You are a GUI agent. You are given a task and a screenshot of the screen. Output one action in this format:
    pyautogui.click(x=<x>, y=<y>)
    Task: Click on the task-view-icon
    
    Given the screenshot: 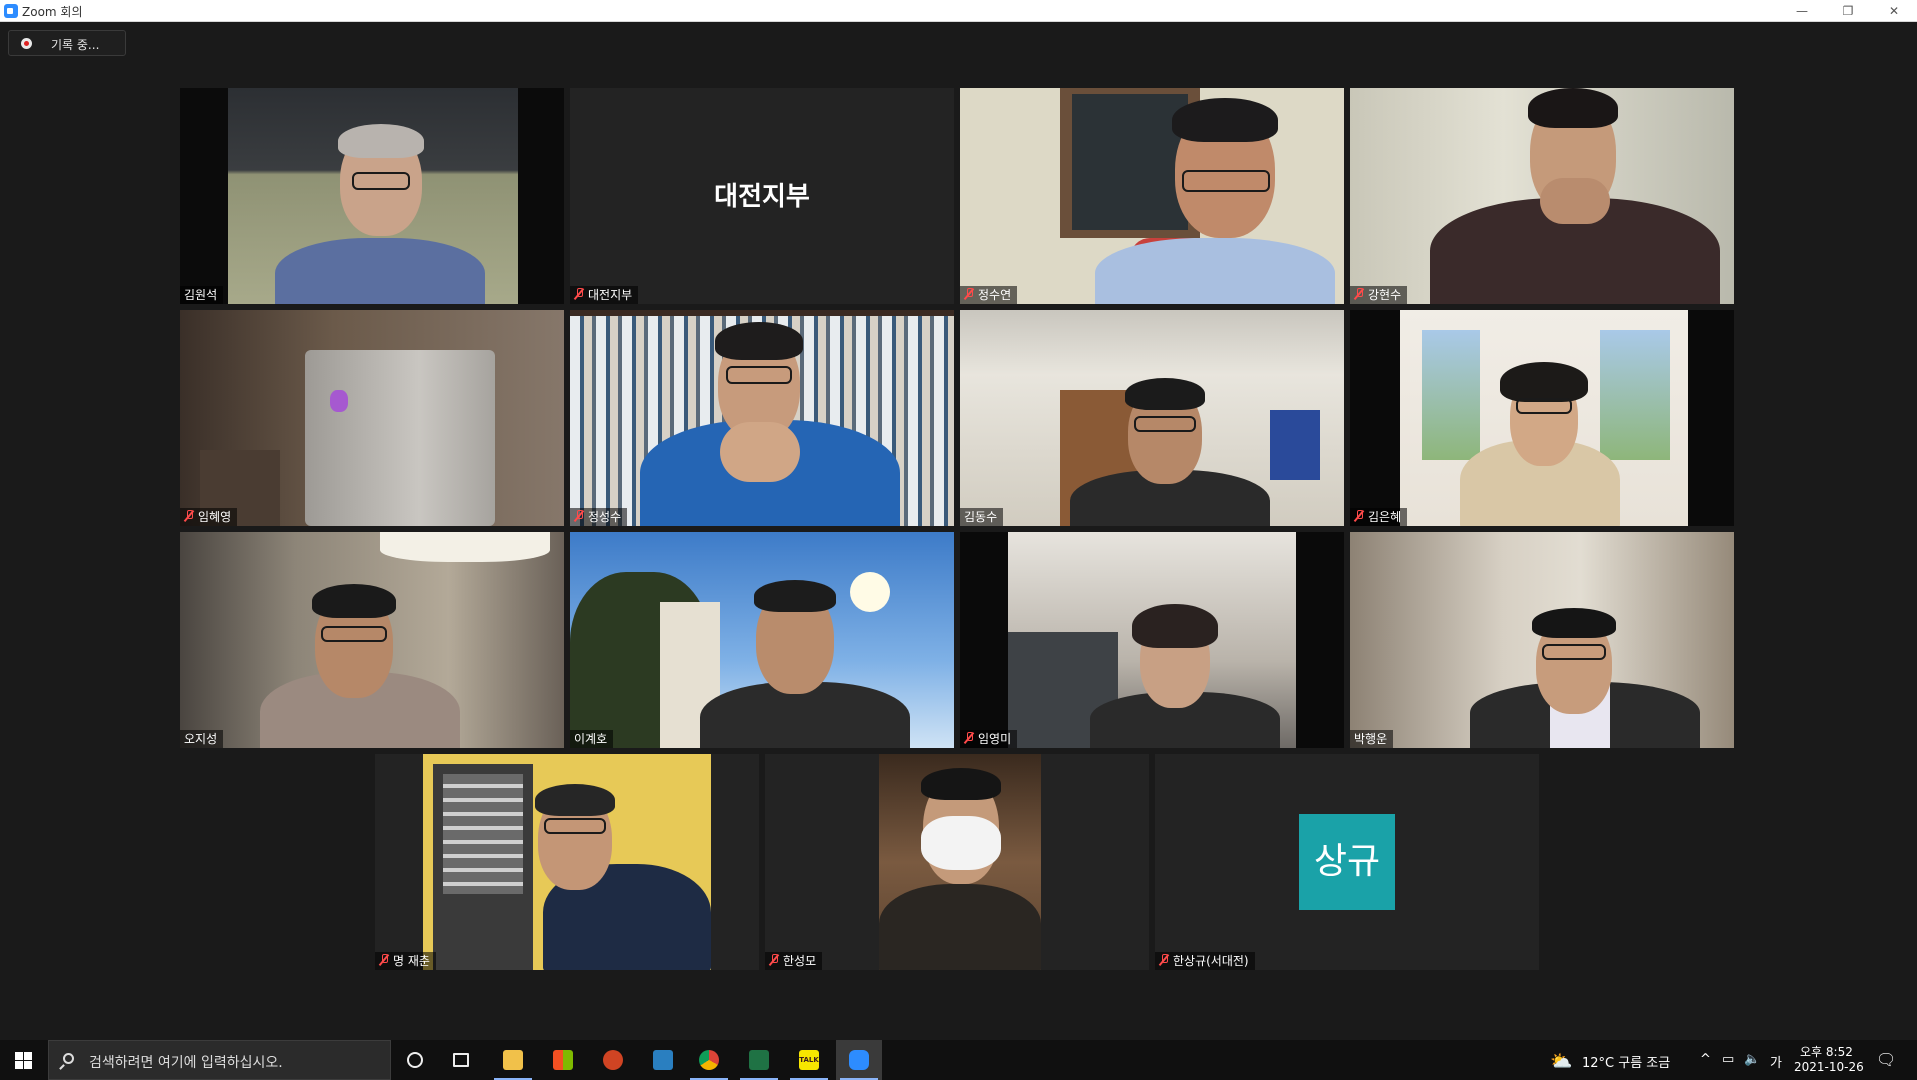 What is the action you would take?
    pyautogui.click(x=461, y=1060)
    